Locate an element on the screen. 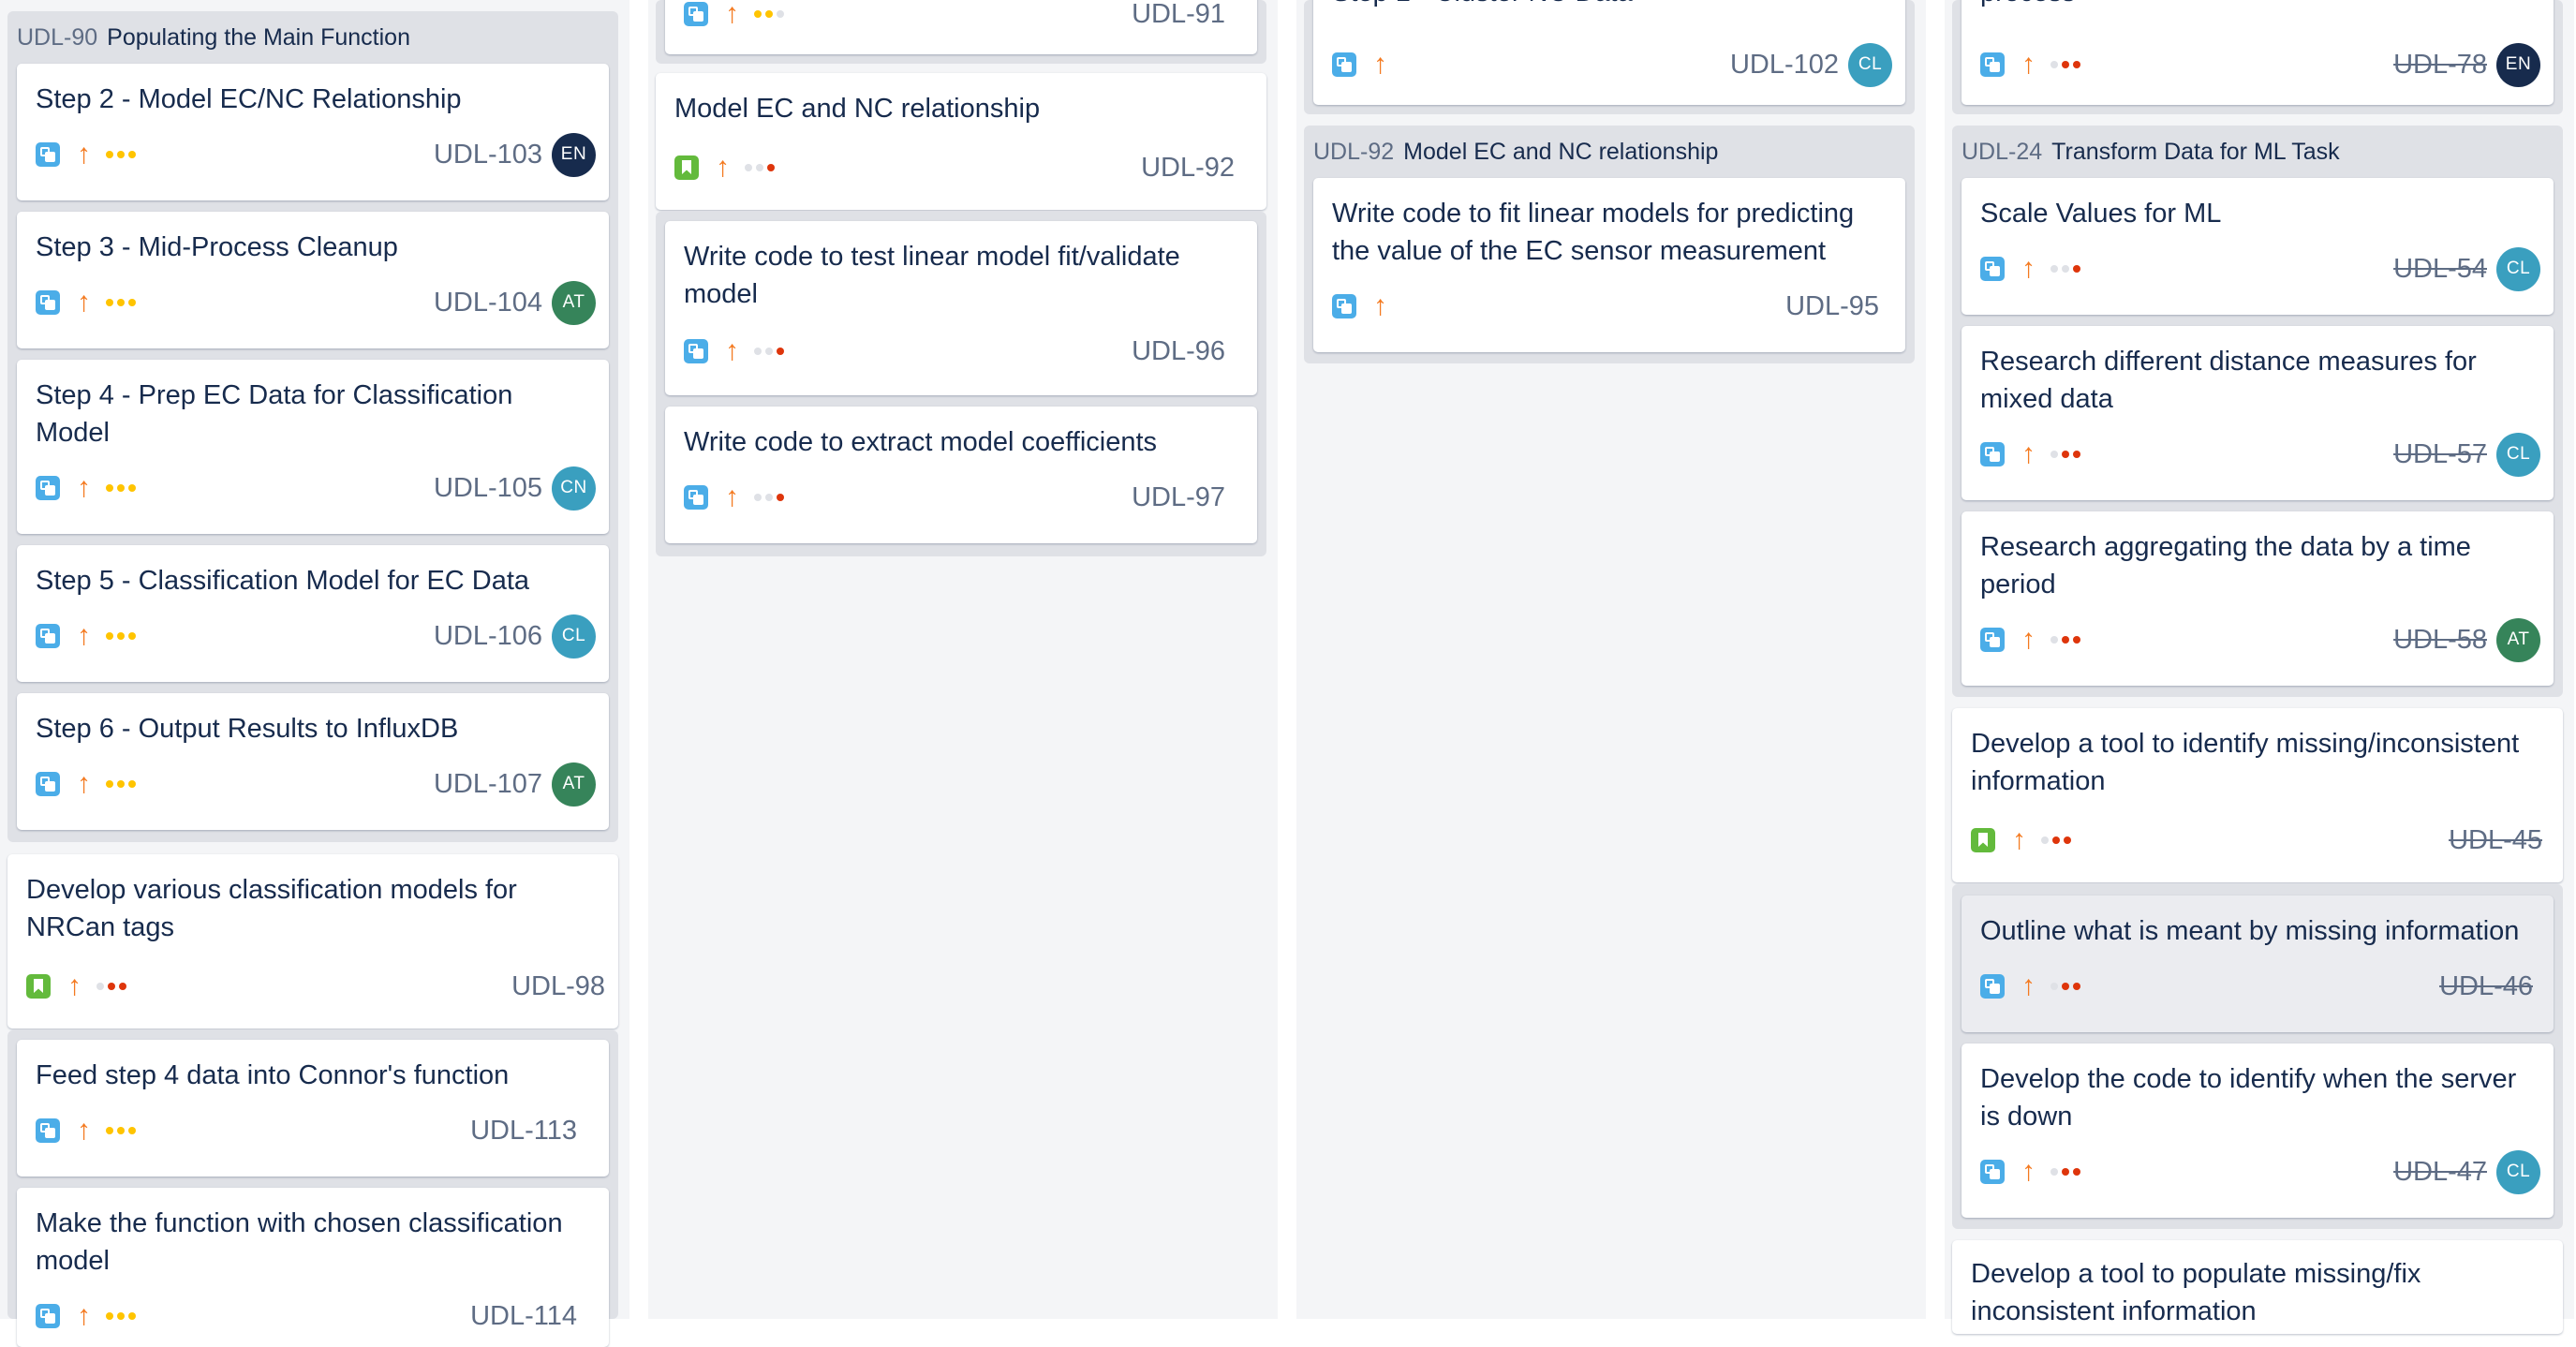  issue-card: process ↑ UDL-78 EN is located at coordinates (2258, 52).